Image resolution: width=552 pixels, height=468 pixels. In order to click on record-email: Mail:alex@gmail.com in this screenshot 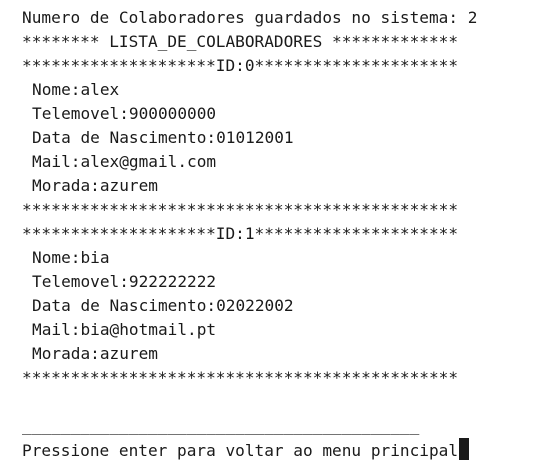, I will do `click(124, 161)`.